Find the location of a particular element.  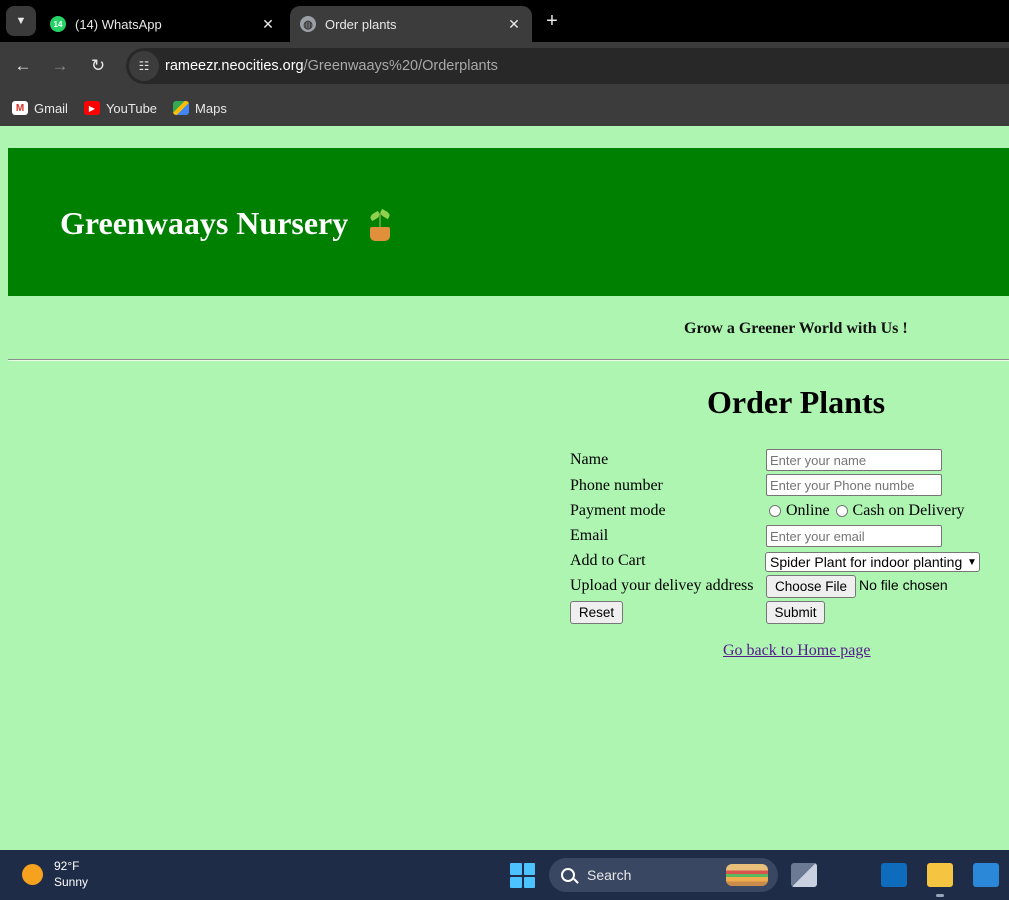

add-to-cart-select: Spider Plant for indoor planting ▼ is located at coordinates (872, 562).